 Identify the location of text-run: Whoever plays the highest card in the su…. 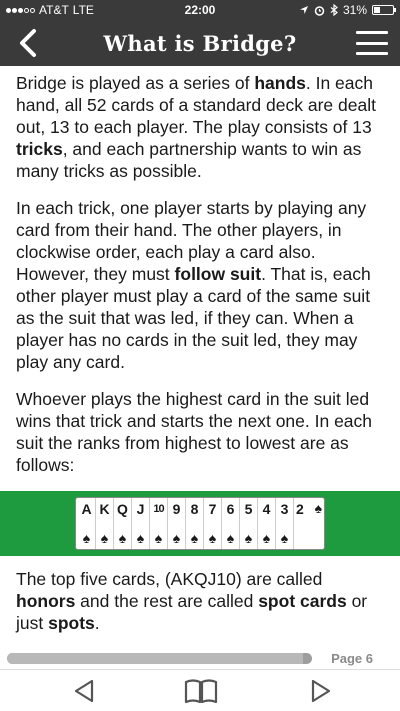
(194, 432).